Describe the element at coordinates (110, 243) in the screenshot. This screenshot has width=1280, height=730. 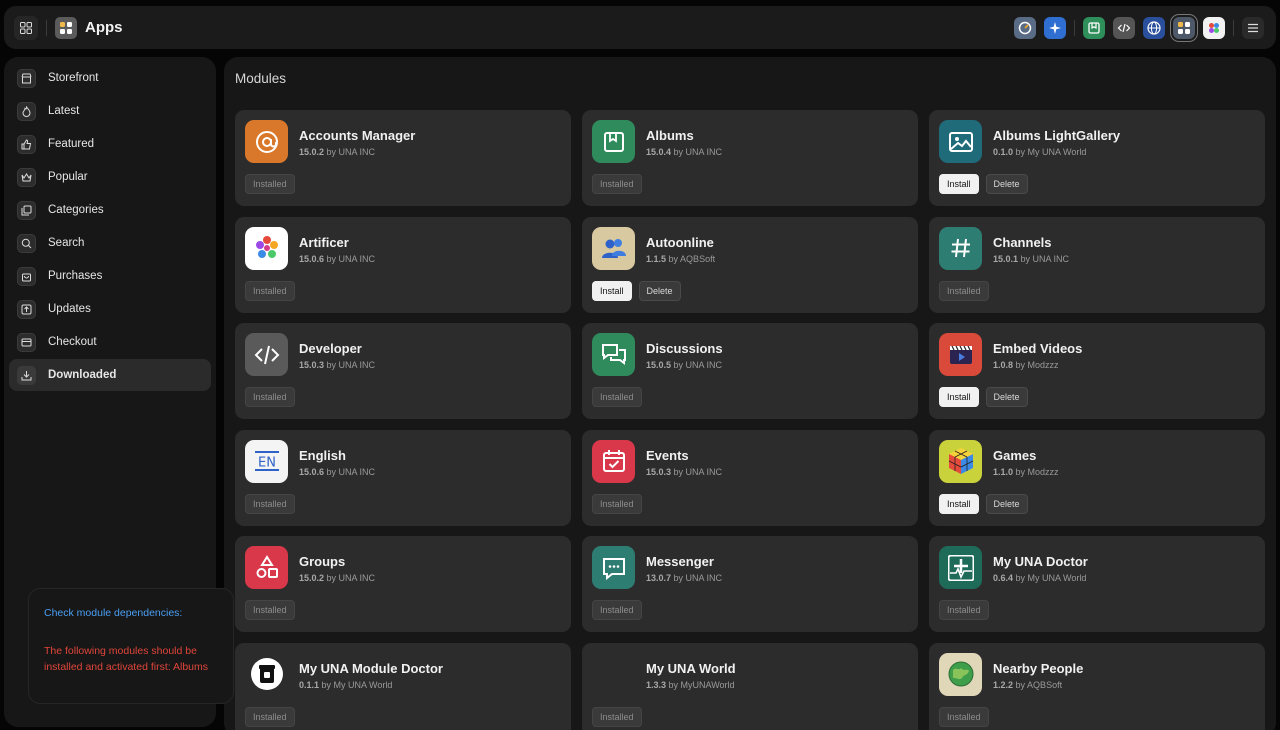
I see `sidebar-item-search: Search` at that location.